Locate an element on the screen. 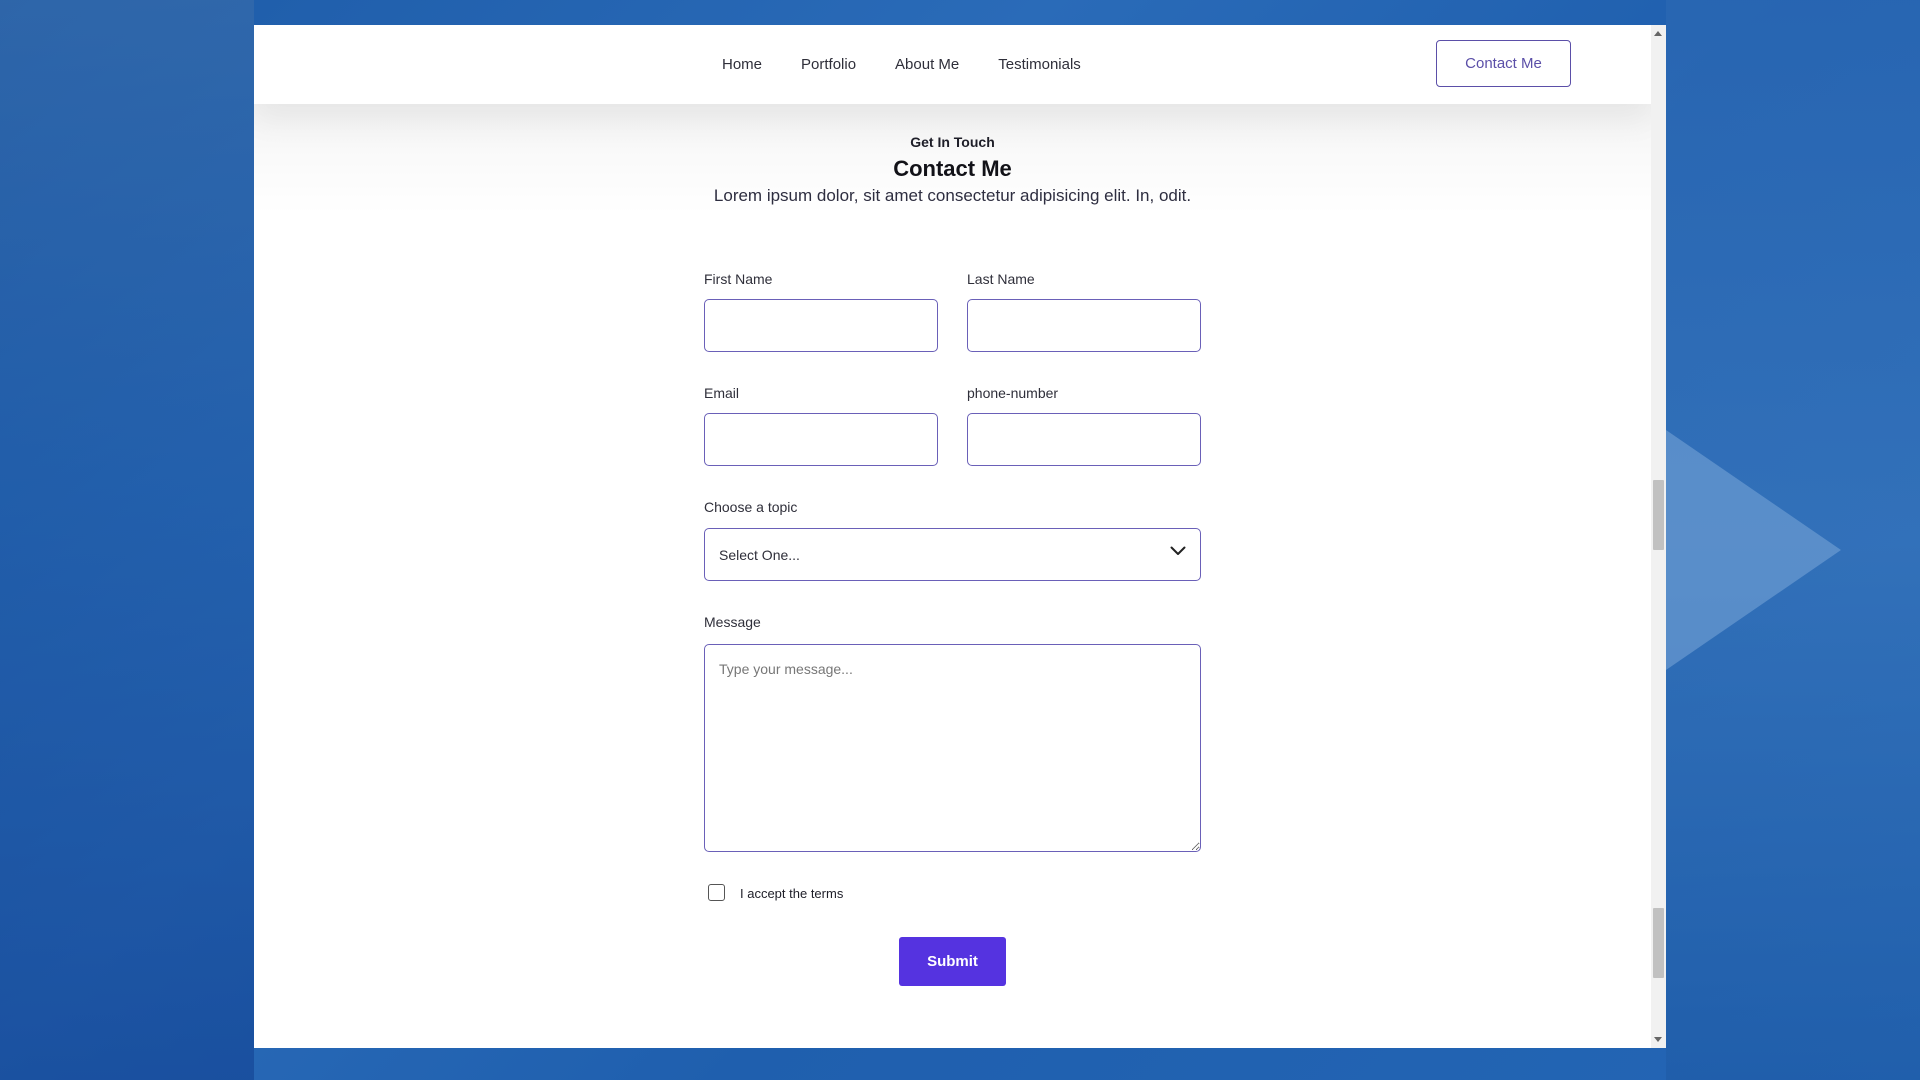  background-triangle is located at coordinates (1753, 550).